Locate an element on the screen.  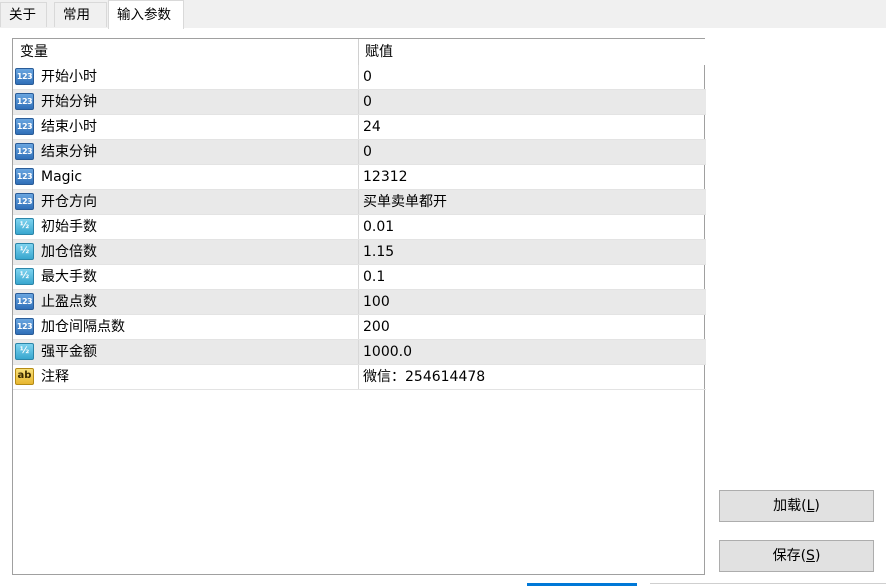
table-row: 123 结束小时 24 is located at coordinates (359, 127).